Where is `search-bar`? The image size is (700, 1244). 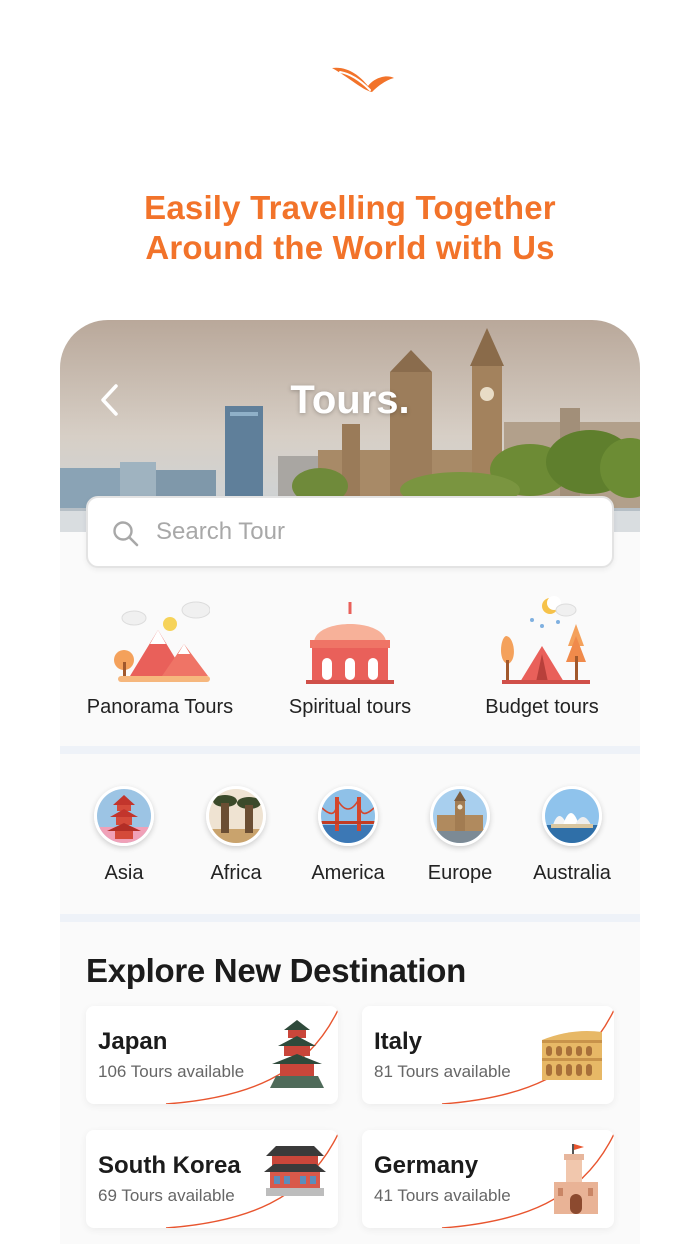
search-bar is located at coordinates (350, 532).